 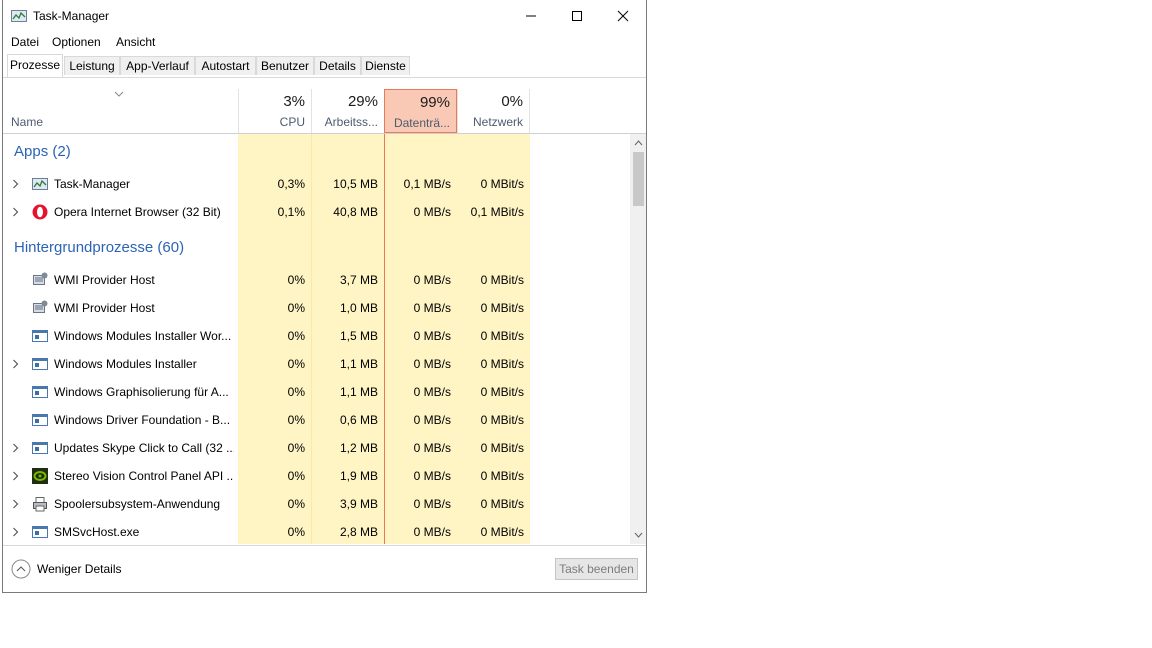 I want to click on column-name: Name, so click(x=27, y=122).